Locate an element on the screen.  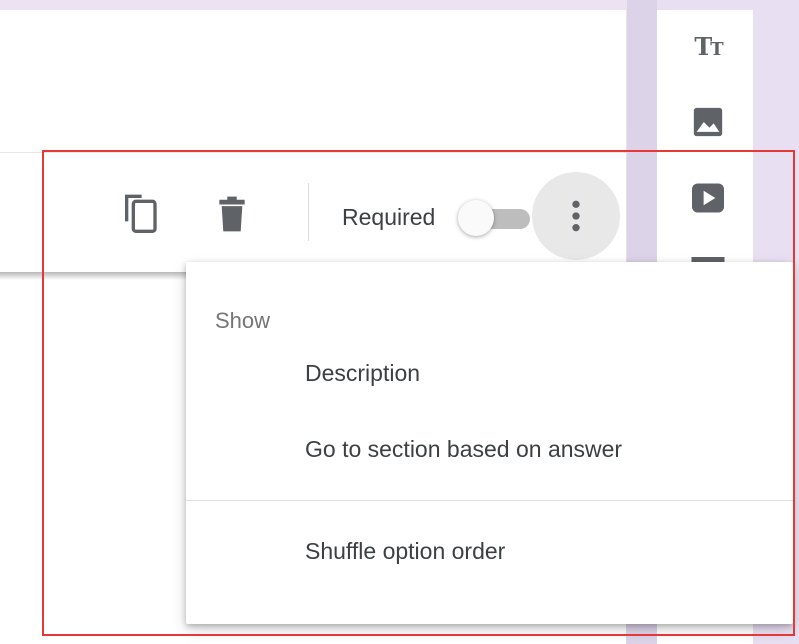
menu-header-show: Show is located at coordinates (243, 320).